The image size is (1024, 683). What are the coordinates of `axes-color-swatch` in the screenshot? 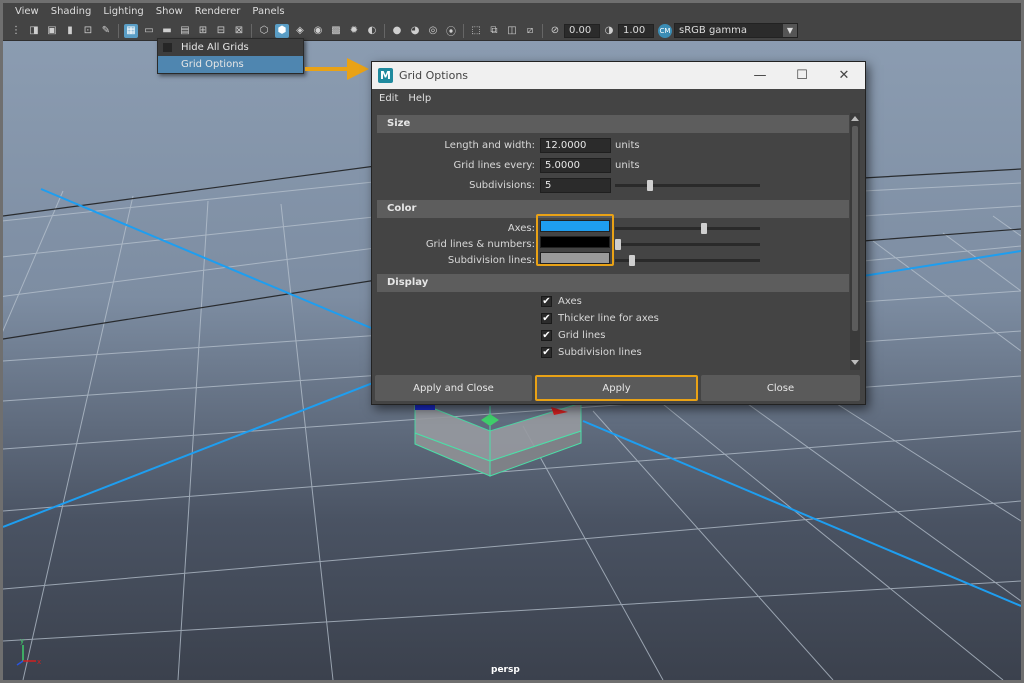 It's located at (575, 226).